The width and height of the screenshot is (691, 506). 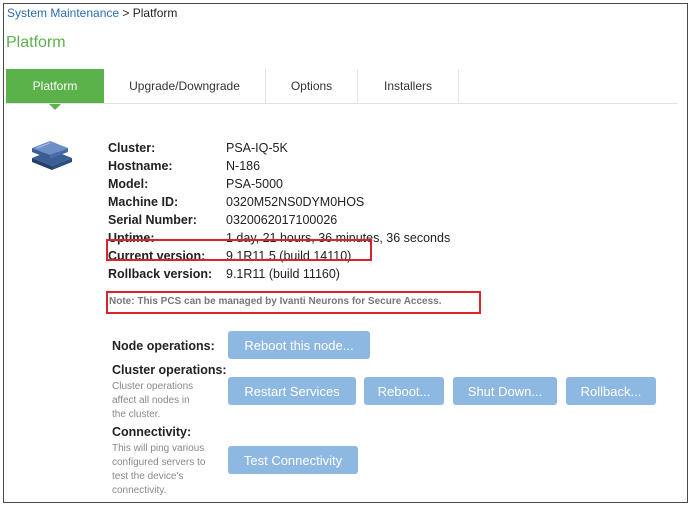 I want to click on tab-installers: Installers, so click(x=408, y=86).